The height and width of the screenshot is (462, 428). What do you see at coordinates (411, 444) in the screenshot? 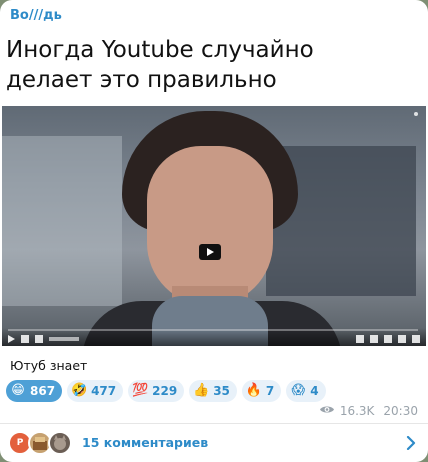
I see `chevron-right-icon` at bounding box center [411, 444].